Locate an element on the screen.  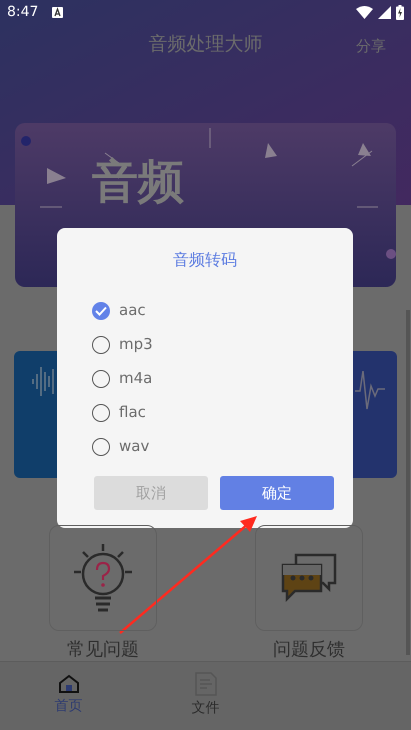
battery-icon is located at coordinates (400, 12).